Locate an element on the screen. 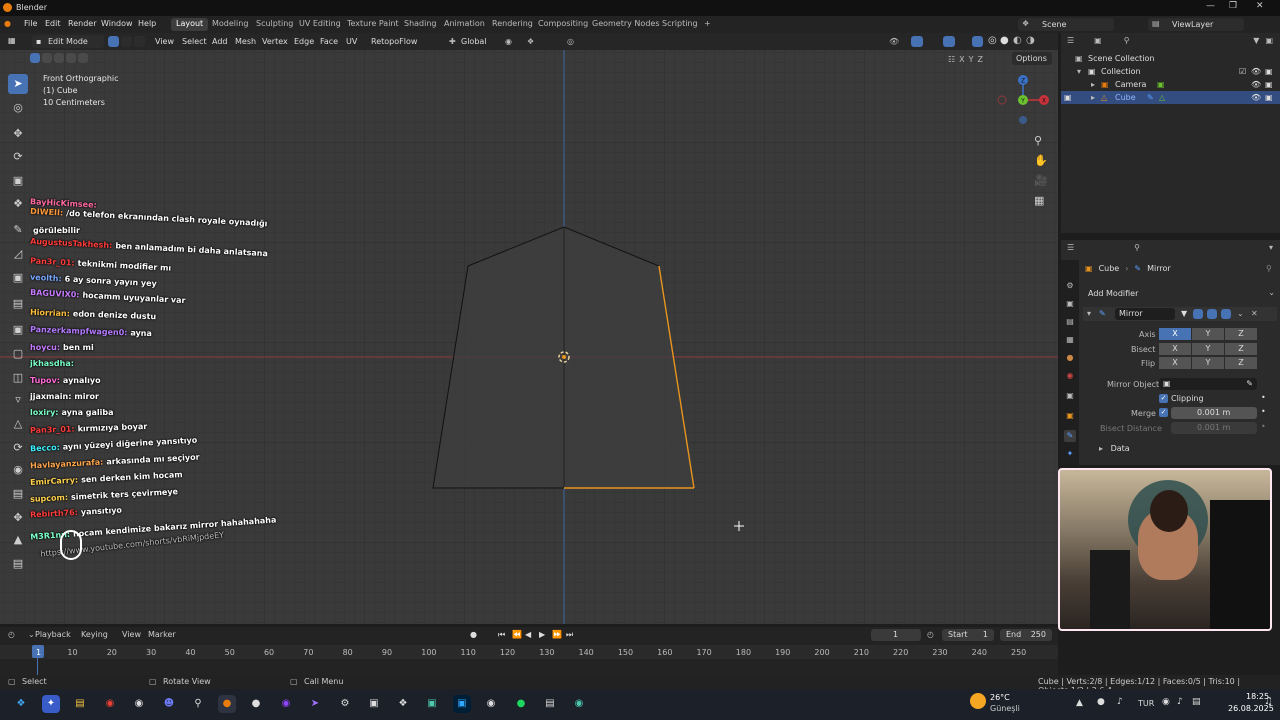 This screenshot has height=720, width=1280. current-frame-field: 1 is located at coordinates (896, 635).